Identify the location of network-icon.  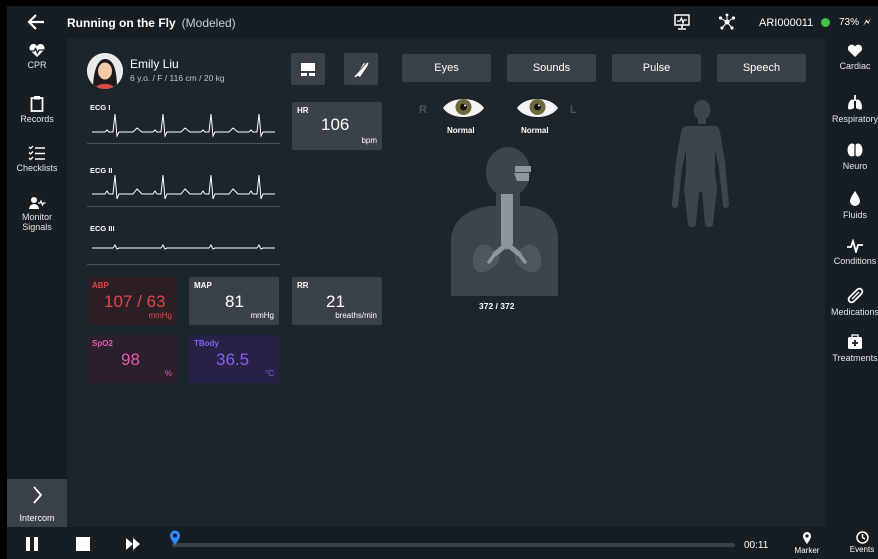
(727, 22).